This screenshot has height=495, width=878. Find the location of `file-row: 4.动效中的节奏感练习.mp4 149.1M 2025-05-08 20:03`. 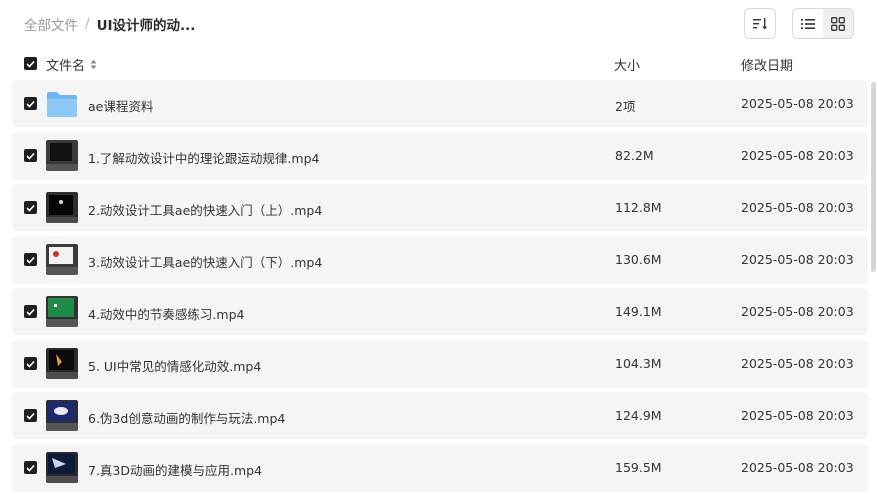

file-row: 4.动效中的节奏感练习.mp4 149.1M 2025-05-08 20:03 is located at coordinates (440, 311).